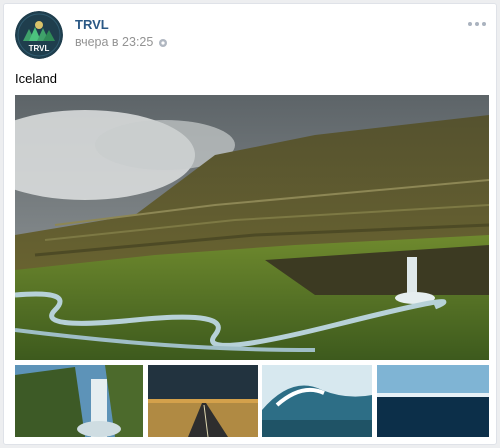 Image resolution: width=500 pixels, height=448 pixels. Describe the element at coordinates (114, 42) in the screenshot. I see `post-time: вчера в 23:25` at that location.